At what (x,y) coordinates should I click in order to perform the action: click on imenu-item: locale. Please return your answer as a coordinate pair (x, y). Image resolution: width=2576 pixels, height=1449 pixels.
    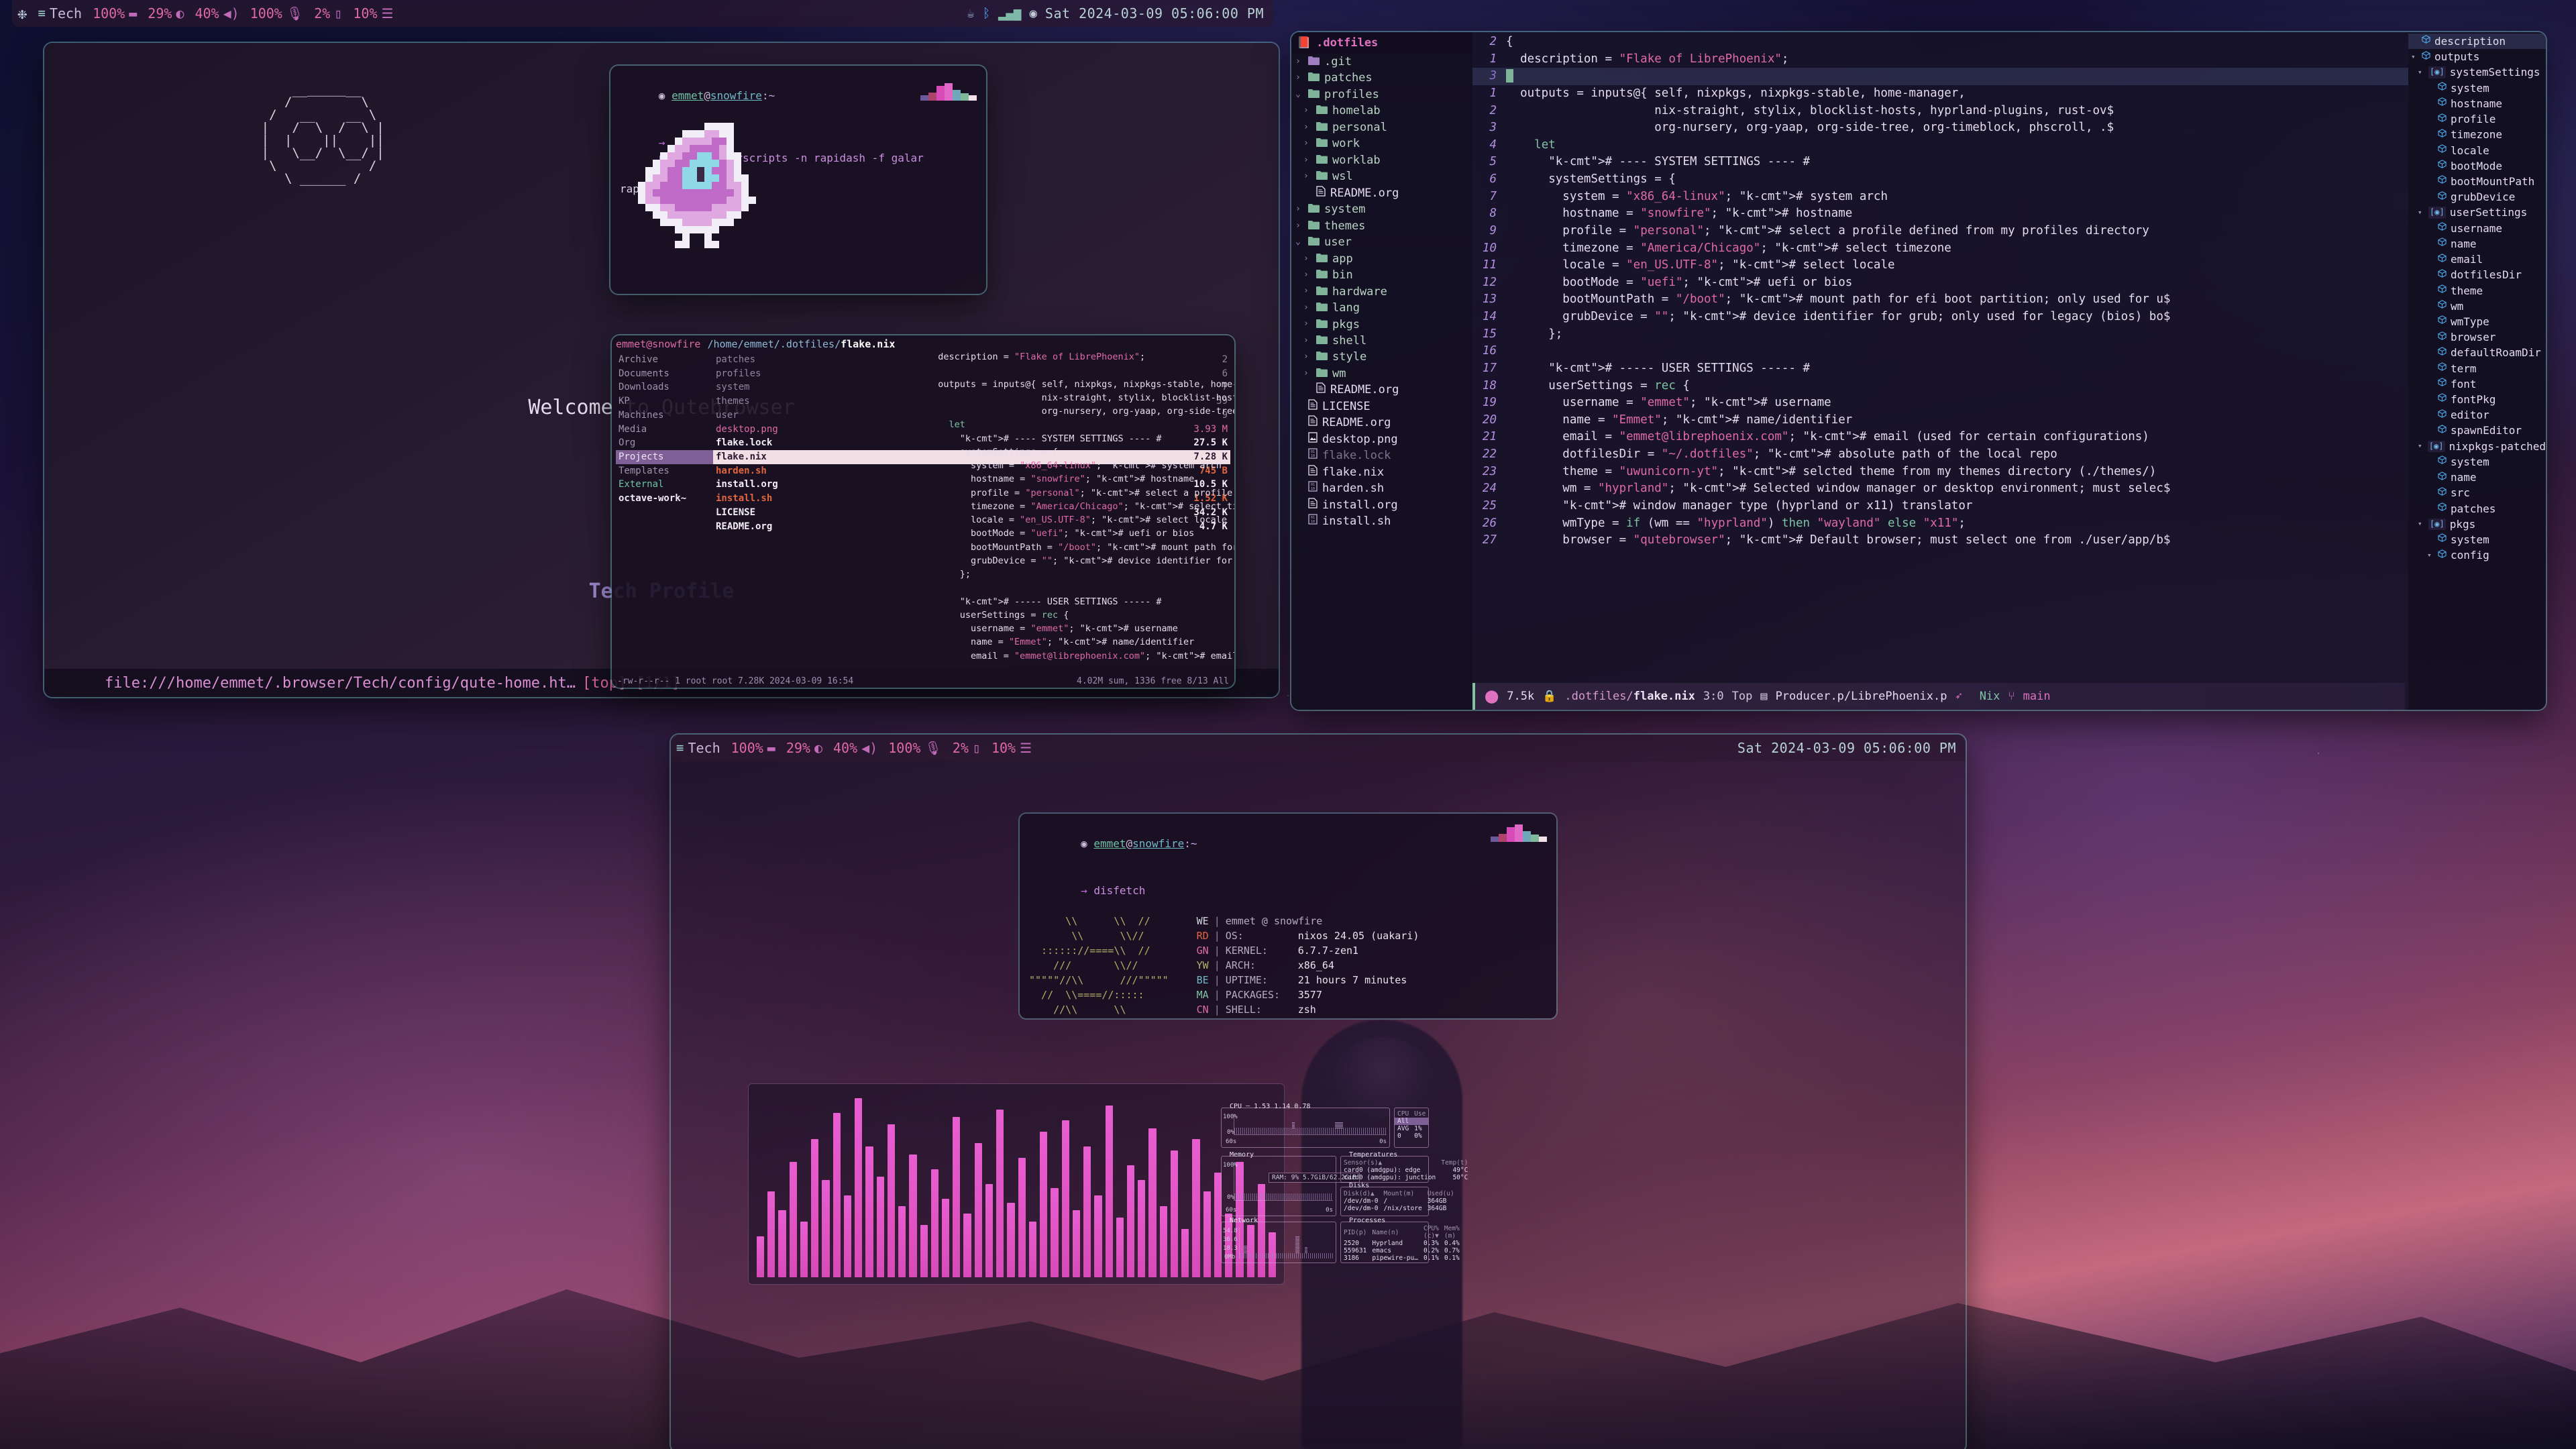
    Looking at the image, I should click on (2477, 150).